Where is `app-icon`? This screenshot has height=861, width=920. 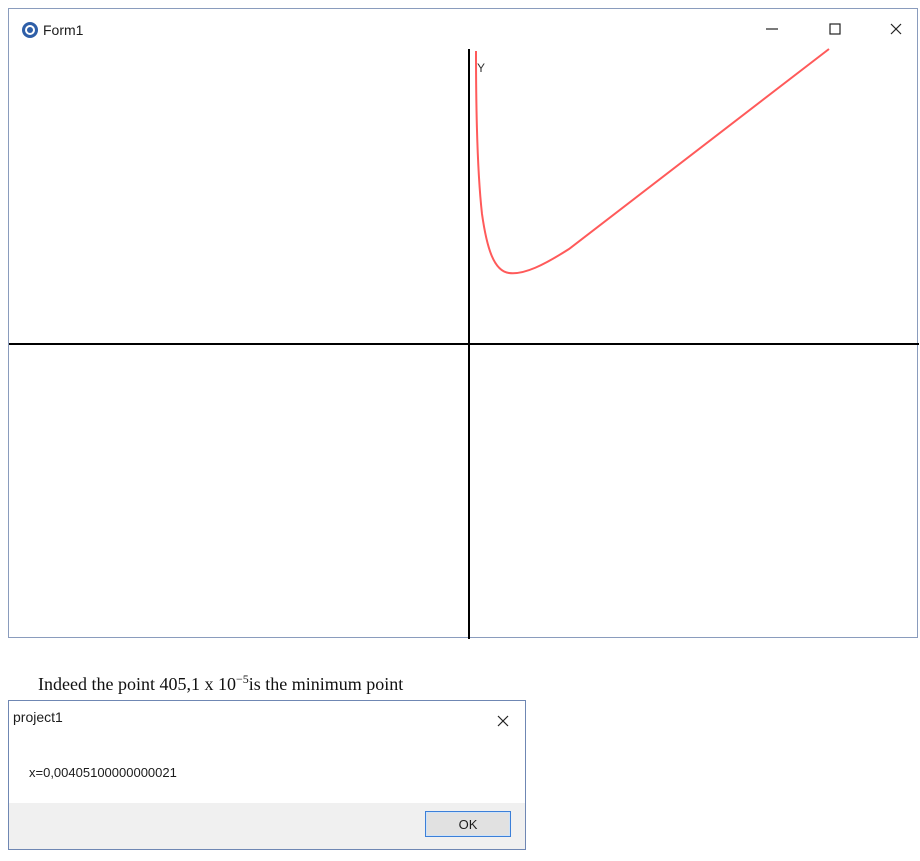
app-icon is located at coordinates (30, 30).